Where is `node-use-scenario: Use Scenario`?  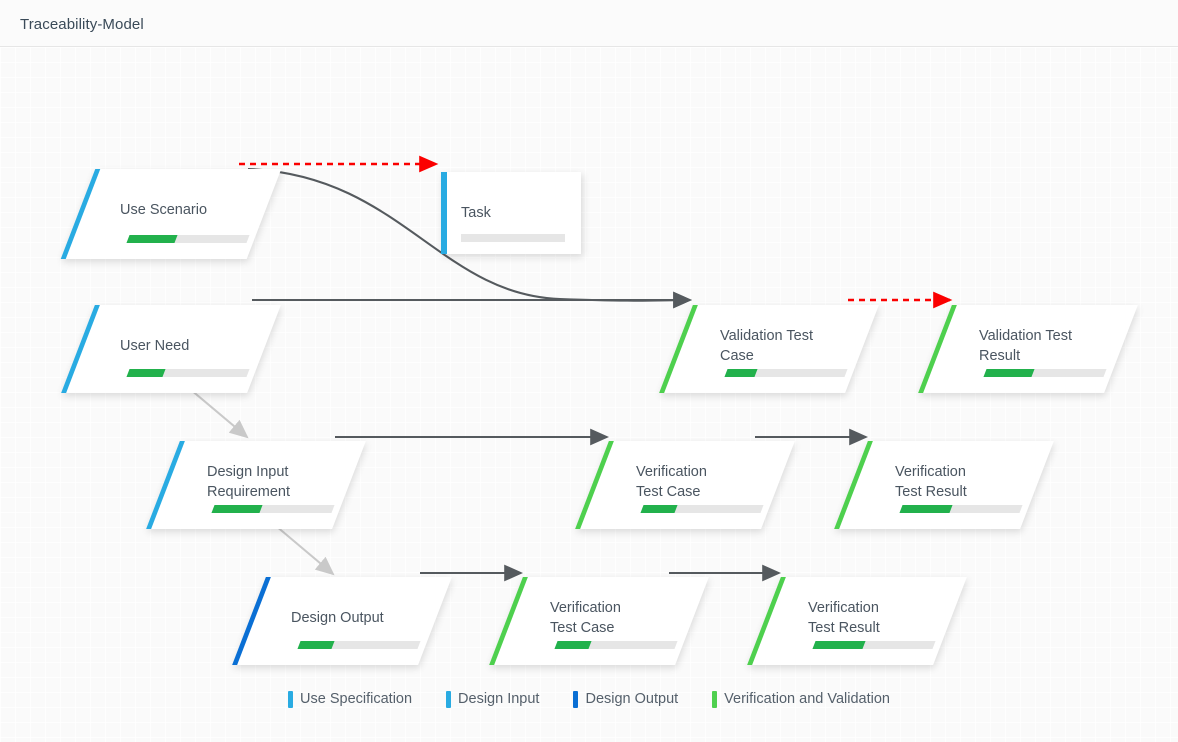
node-use-scenario: Use Scenario is located at coordinates (171, 214).